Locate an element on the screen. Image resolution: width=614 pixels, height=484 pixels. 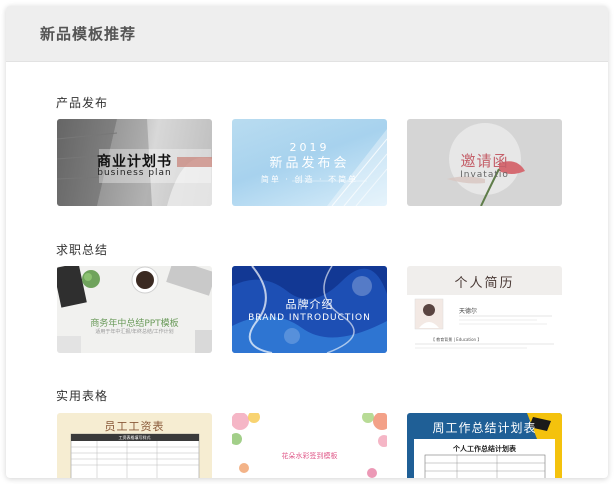
template-card-brand-introduction: 品牌介绍 BRAND INTRODUCTION is located at coordinates (309, 309).